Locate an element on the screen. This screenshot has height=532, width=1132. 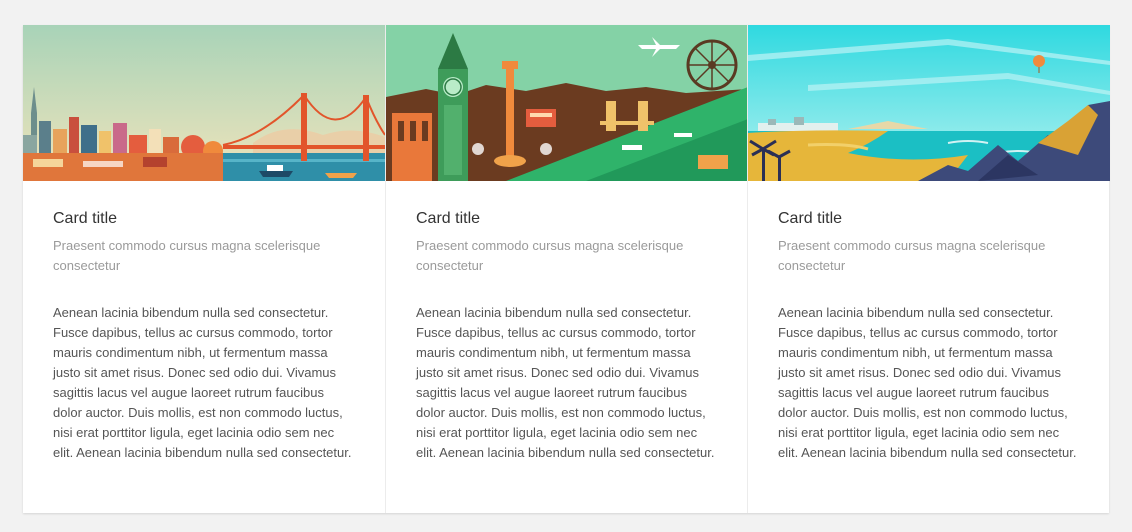
london-illustration is located at coordinates (567, 103).